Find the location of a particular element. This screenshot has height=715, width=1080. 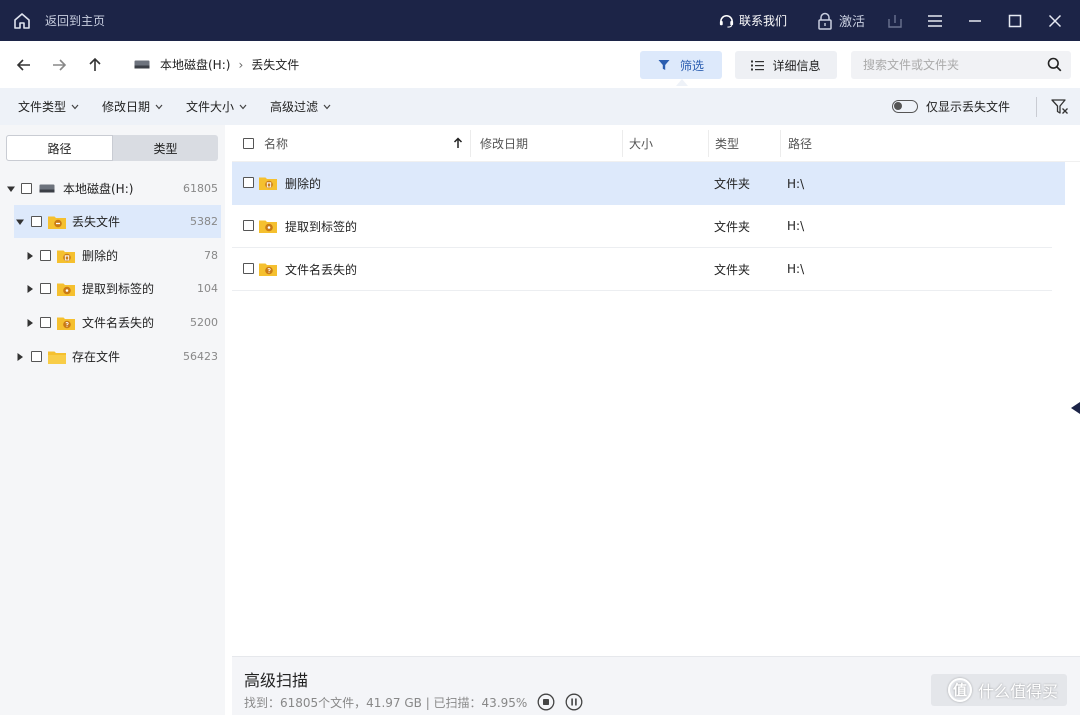

filter-button: 筛选 is located at coordinates (681, 65).